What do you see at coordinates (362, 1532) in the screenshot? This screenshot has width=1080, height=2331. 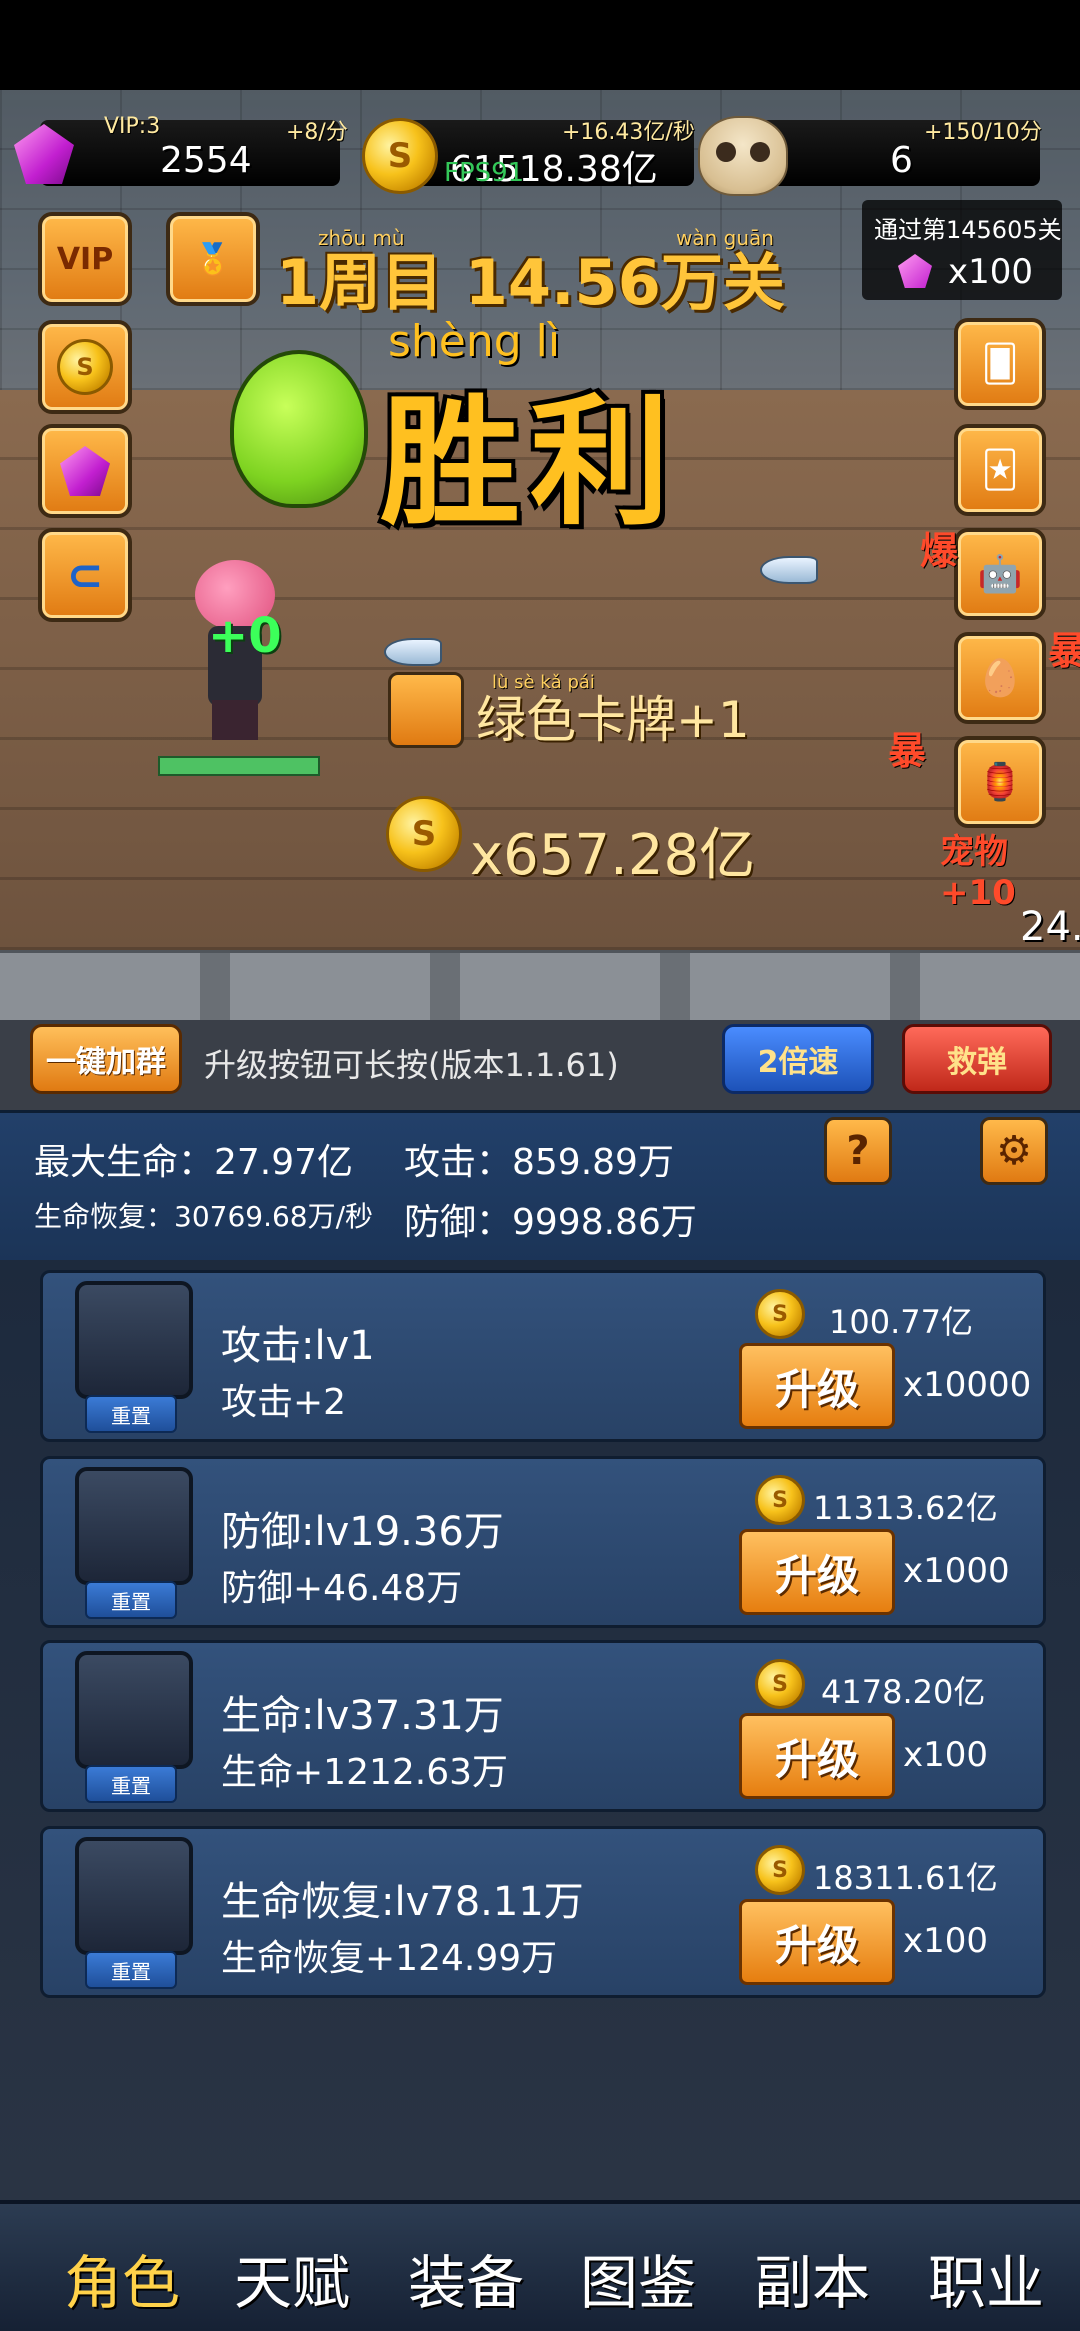 I see `upgrade-name: 防御:lv19.36万` at bounding box center [362, 1532].